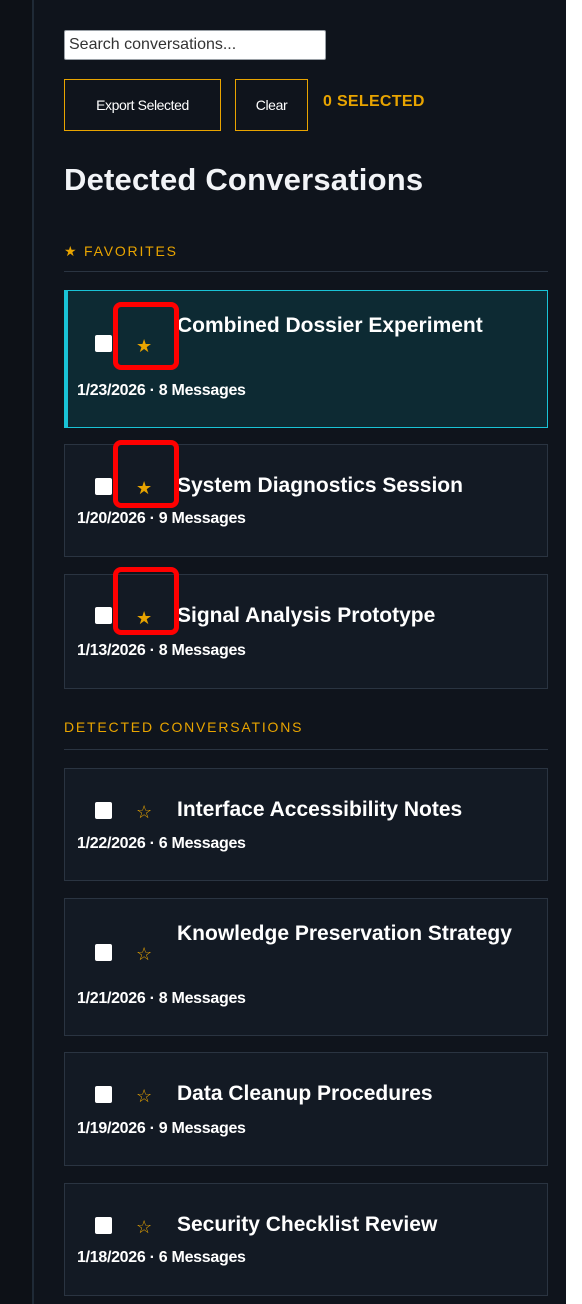 The height and width of the screenshot is (1304, 582). What do you see at coordinates (161, 843) in the screenshot?
I see `conversation-meta: 1/22/2026 · 6 Messages` at bounding box center [161, 843].